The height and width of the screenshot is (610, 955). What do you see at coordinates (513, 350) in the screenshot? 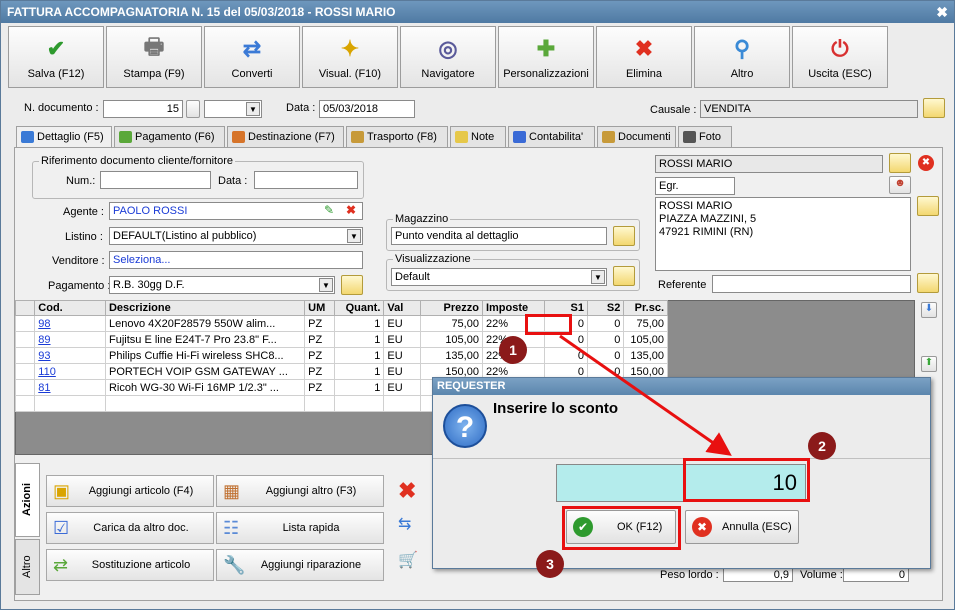
I see `step-marker-1: 1` at bounding box center [513, 350].